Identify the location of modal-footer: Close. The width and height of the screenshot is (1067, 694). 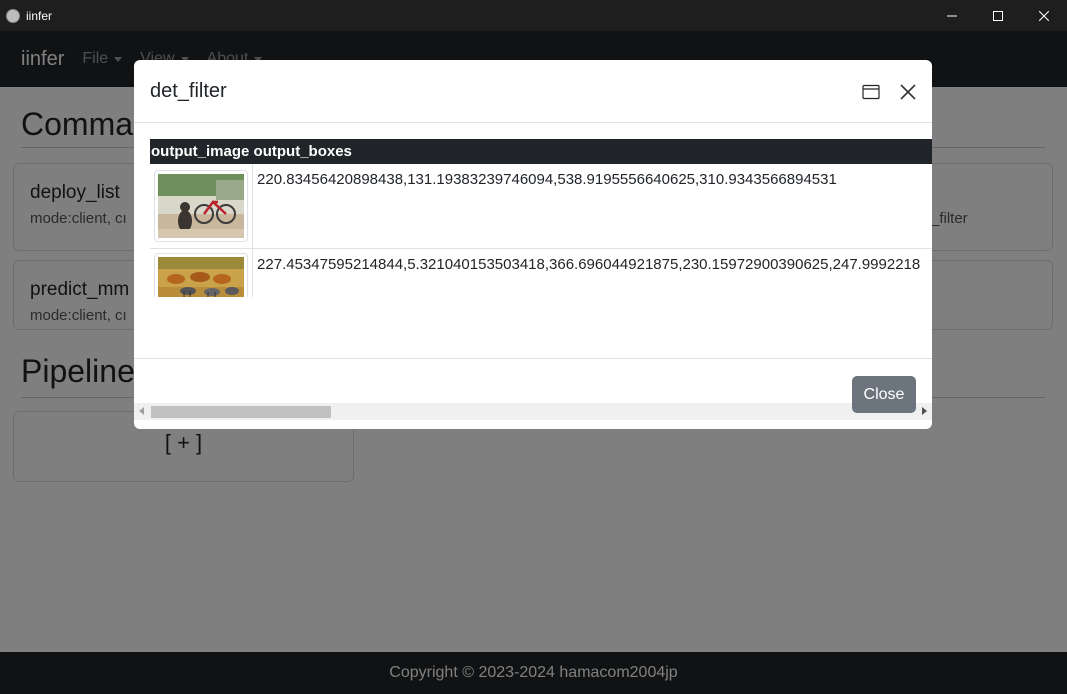
(533, 393).